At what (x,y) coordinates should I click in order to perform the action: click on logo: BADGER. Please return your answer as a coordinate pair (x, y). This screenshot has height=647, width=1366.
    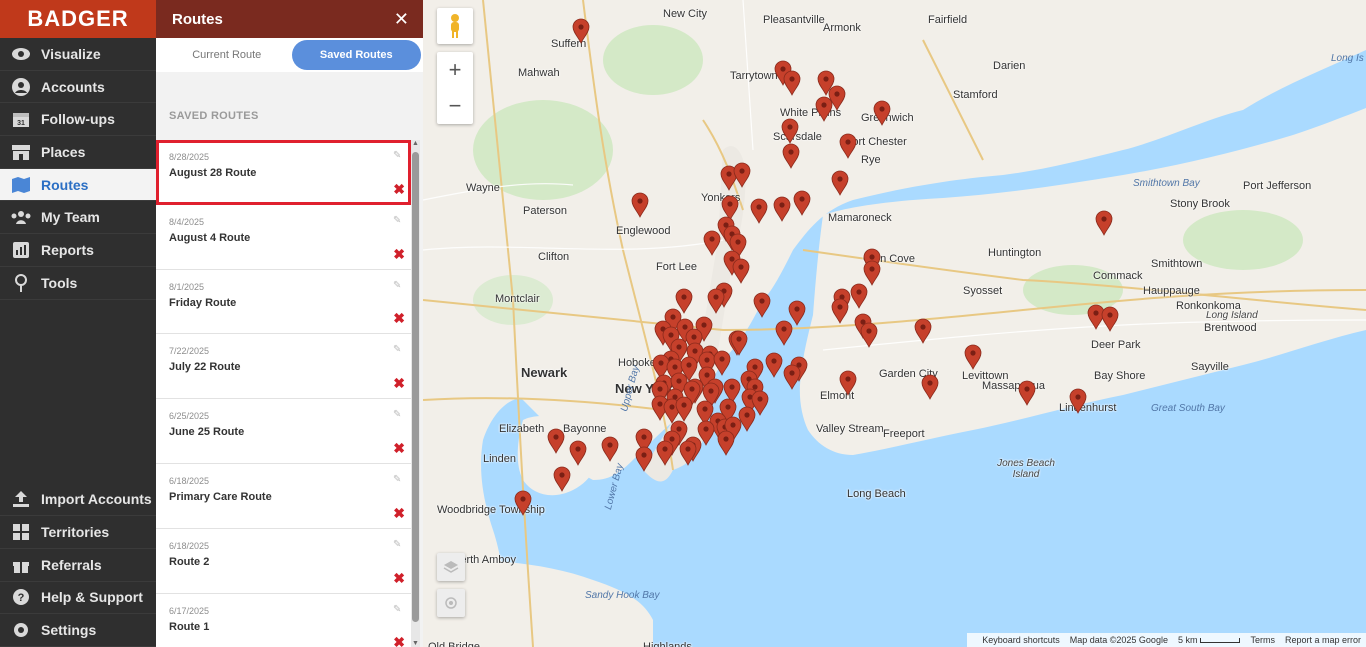
    Looking at the image, I should click on (78, 19).